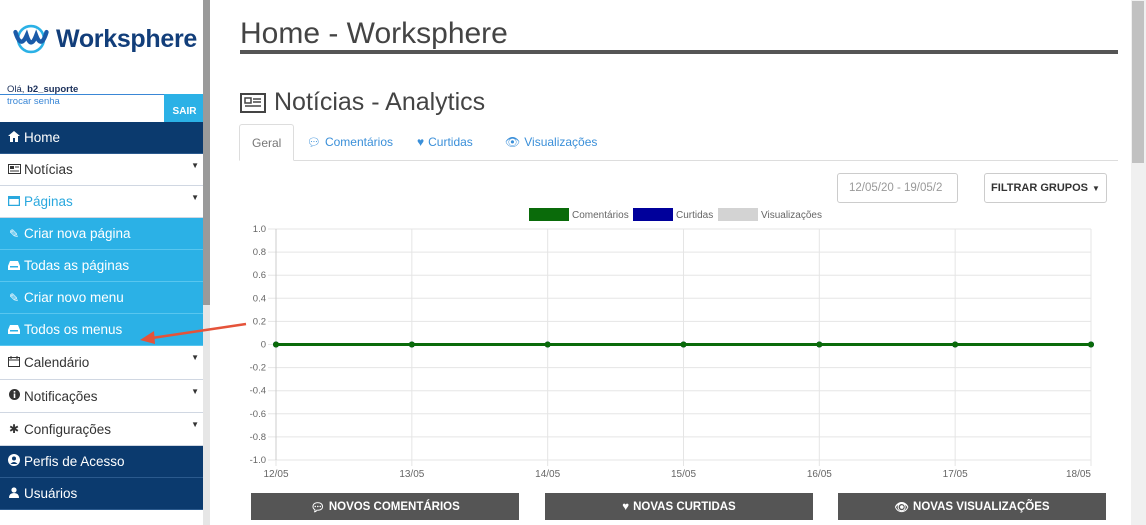  Describe the element at coordinates (450, 142) in the screenshot. I see `tab-label: Curtidas` at that location.